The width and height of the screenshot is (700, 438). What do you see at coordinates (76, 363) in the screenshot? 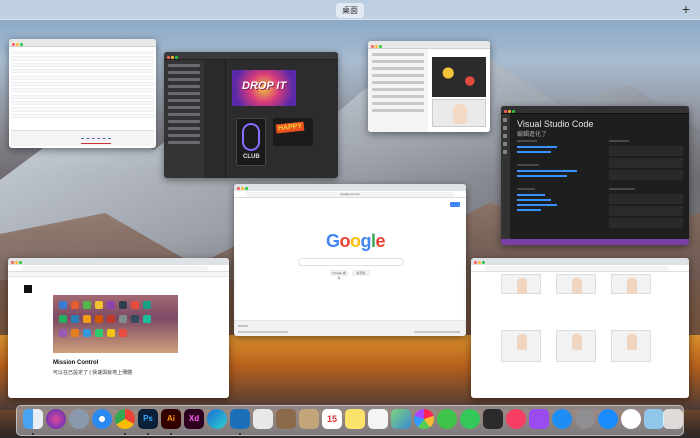
I see `article-heading: Mission Control` at bounding box center [76, 363].